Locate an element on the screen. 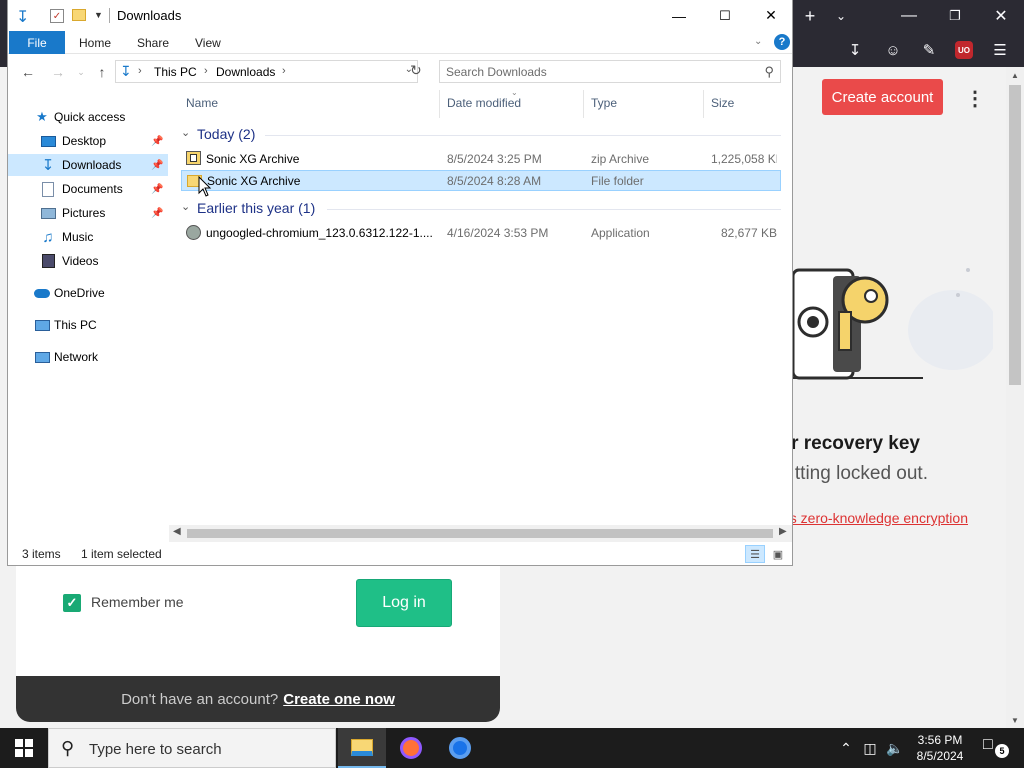 The width and height of the screenshot is (1024, 768). volume-muted-icon: 🔈 is located at coordinates (895, 748).